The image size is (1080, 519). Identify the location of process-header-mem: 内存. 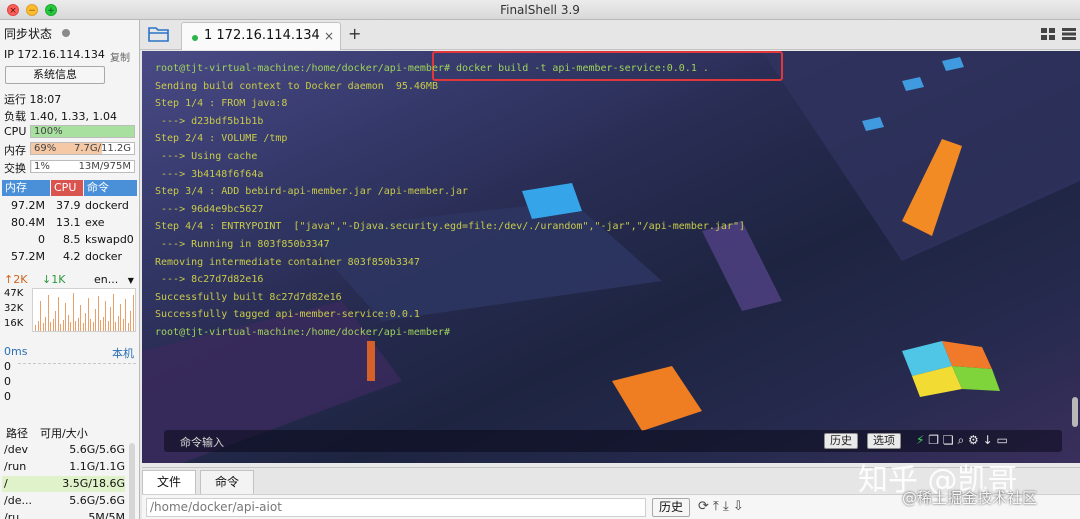
(26, 188).